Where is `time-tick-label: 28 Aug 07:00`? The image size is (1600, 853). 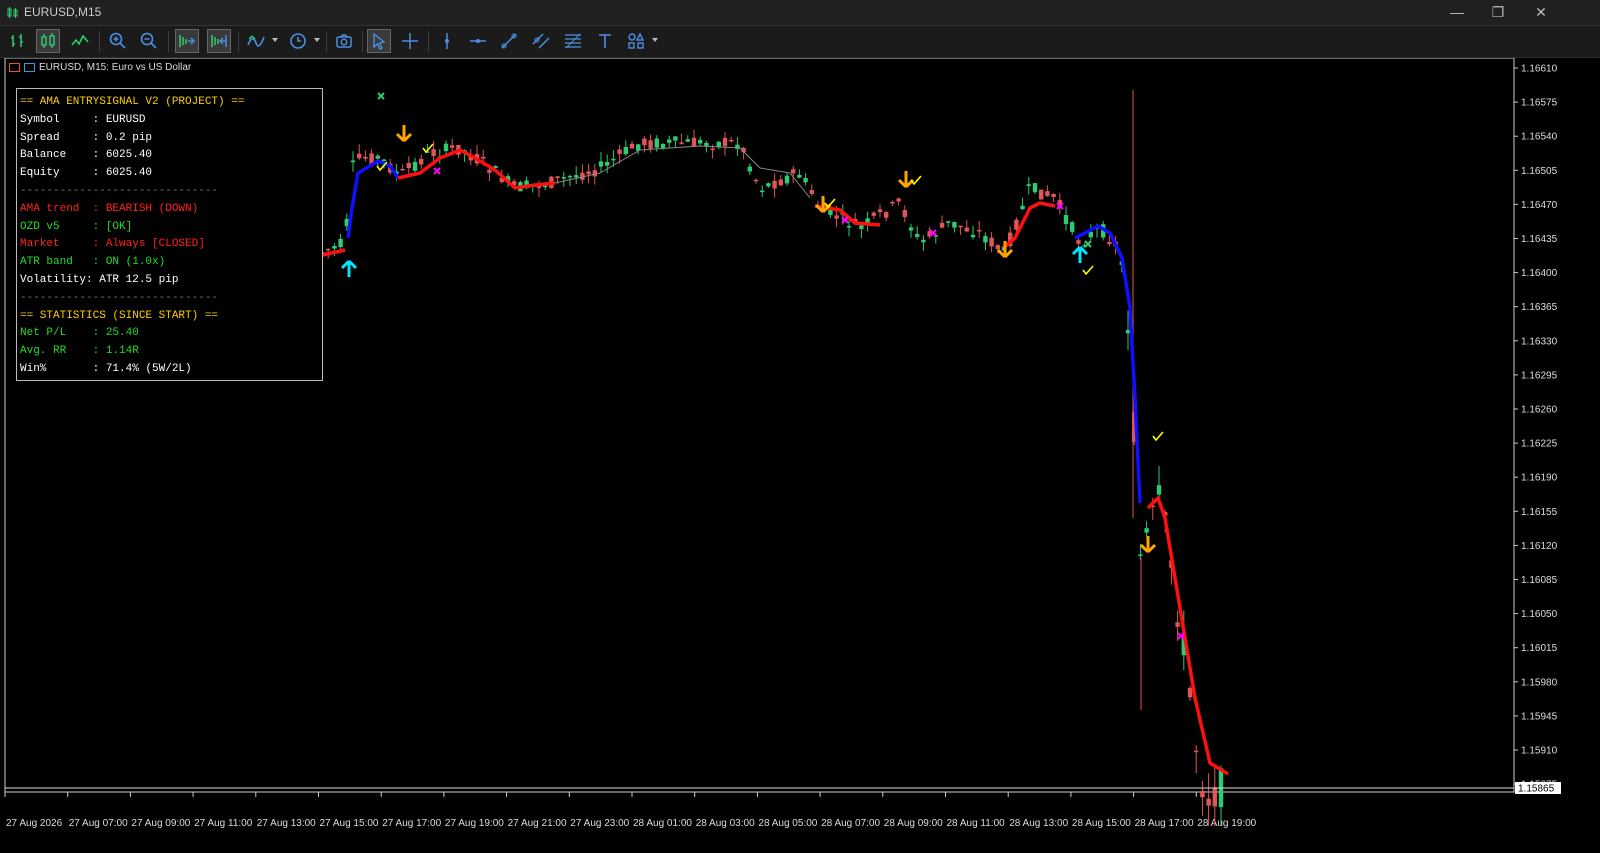
time-tick-label: 28 Aug 07:00 is located at coordinates (850, 823).